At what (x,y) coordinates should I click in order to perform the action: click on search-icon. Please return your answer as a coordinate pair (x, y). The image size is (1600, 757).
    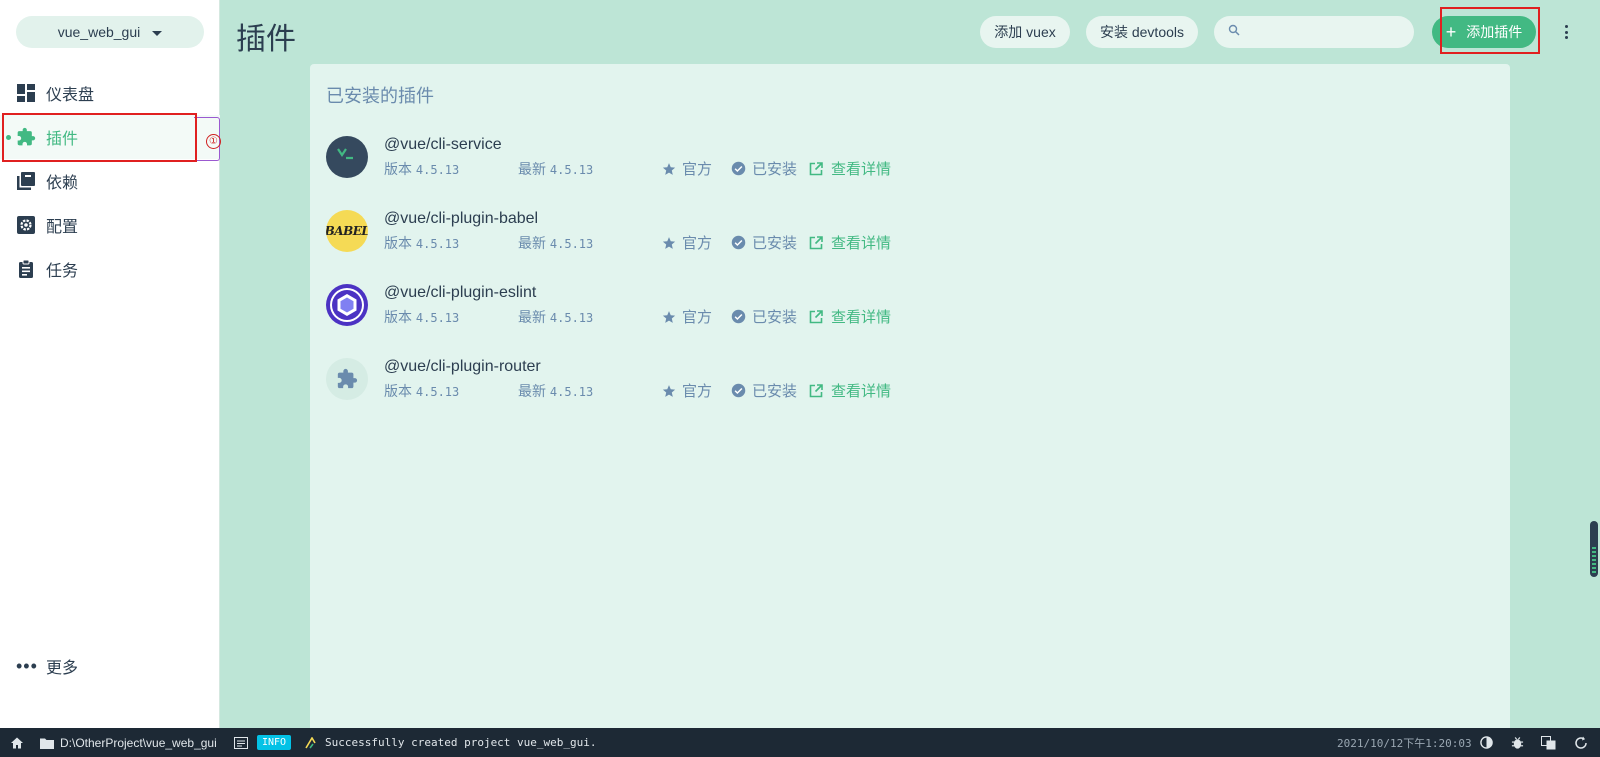
    Looking at the image, I should click on (1234, 32).